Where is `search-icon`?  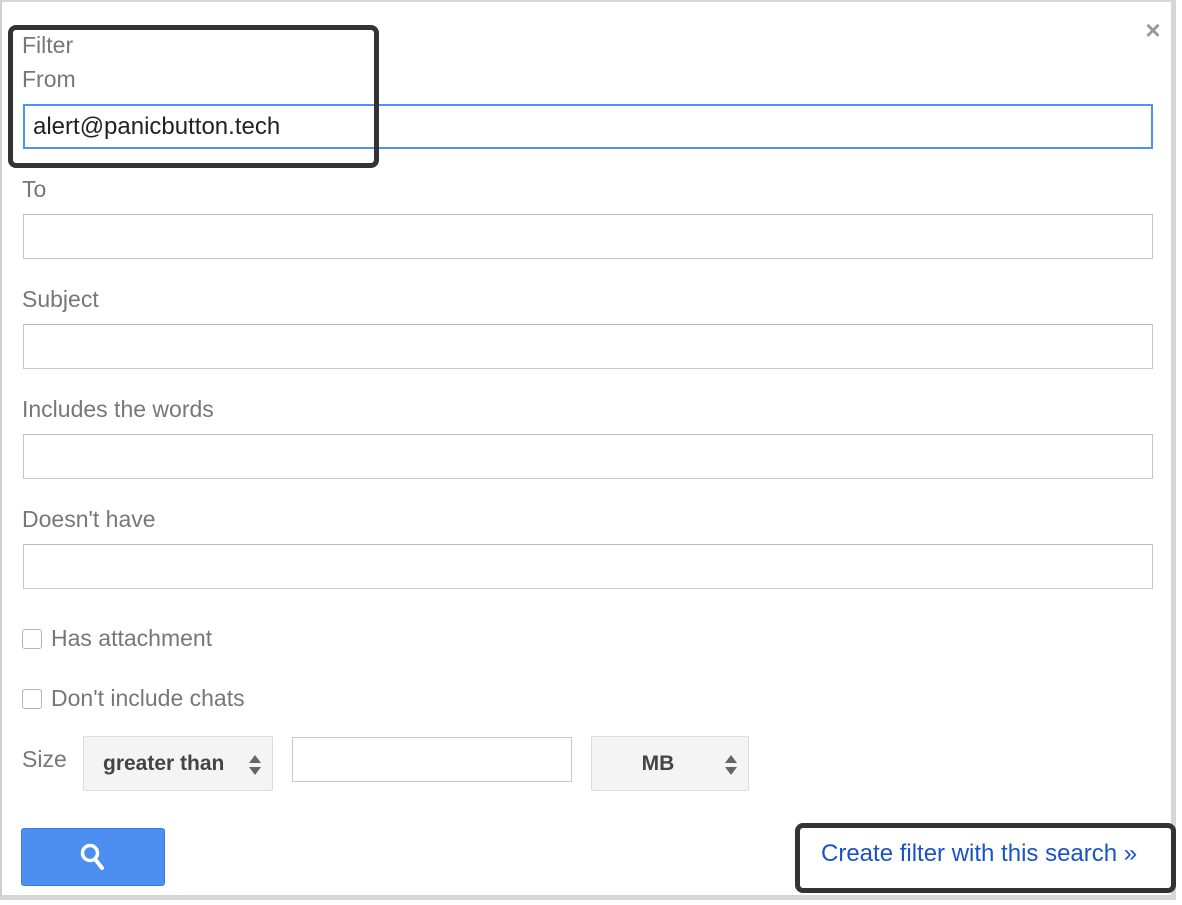 search-icon is located at coordinates (92, 856).